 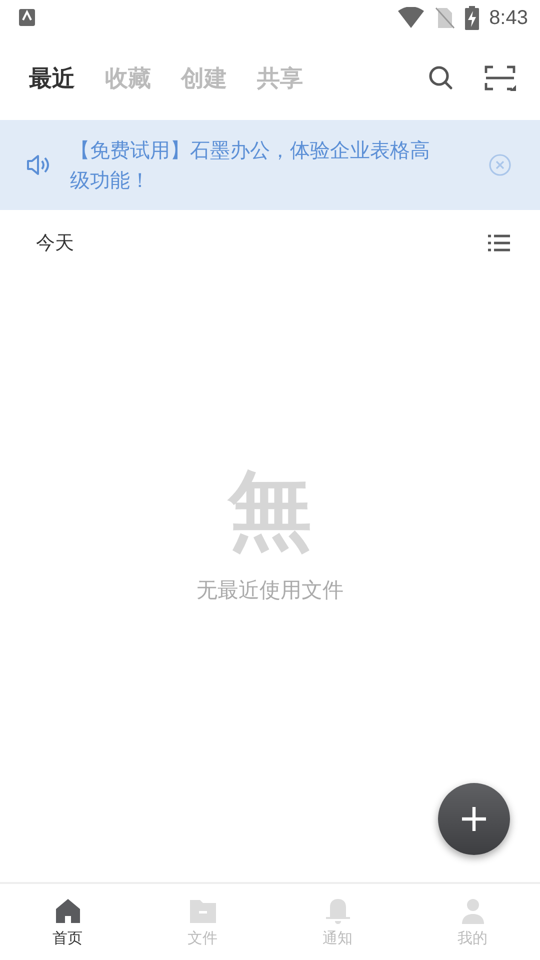 What do you see at coordinates (270, 590) in the screenshot?
I see `empty-state-message: 无最近使用文件` at bounding box center [270, 590].